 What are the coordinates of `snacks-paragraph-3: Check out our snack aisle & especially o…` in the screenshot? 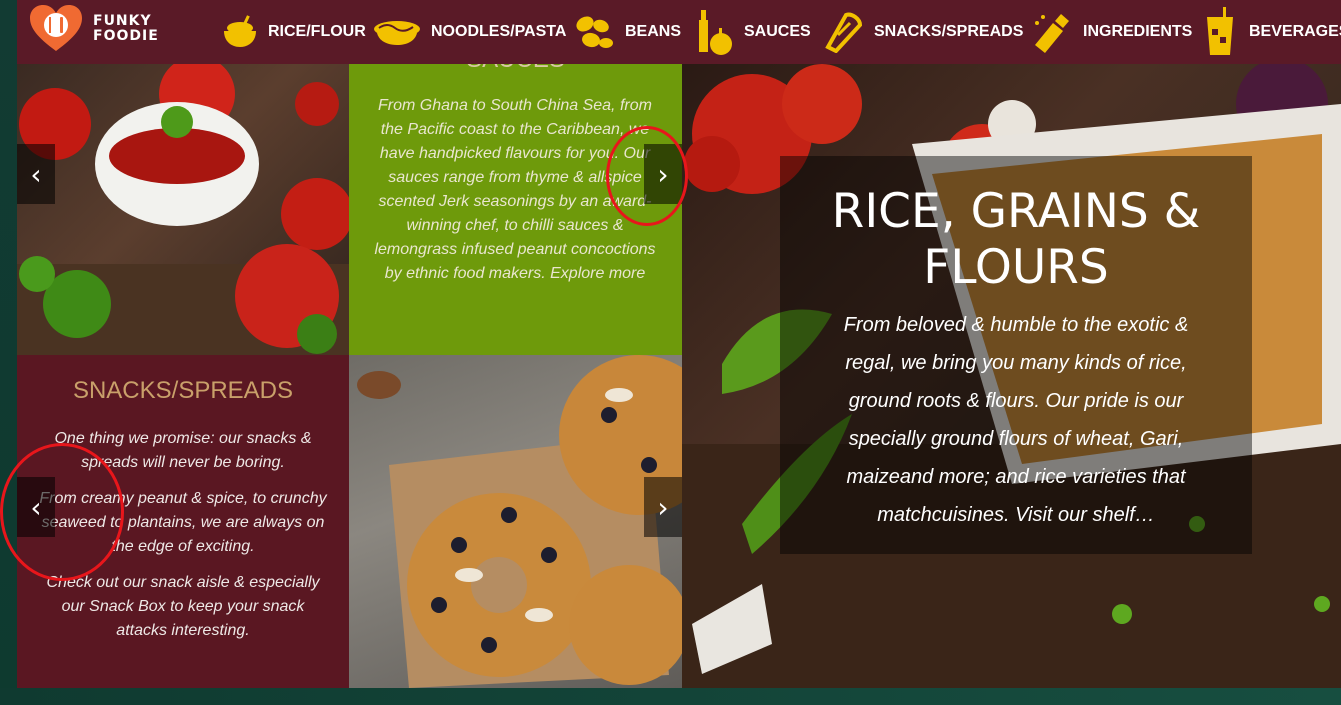 It's located at (183, 606).